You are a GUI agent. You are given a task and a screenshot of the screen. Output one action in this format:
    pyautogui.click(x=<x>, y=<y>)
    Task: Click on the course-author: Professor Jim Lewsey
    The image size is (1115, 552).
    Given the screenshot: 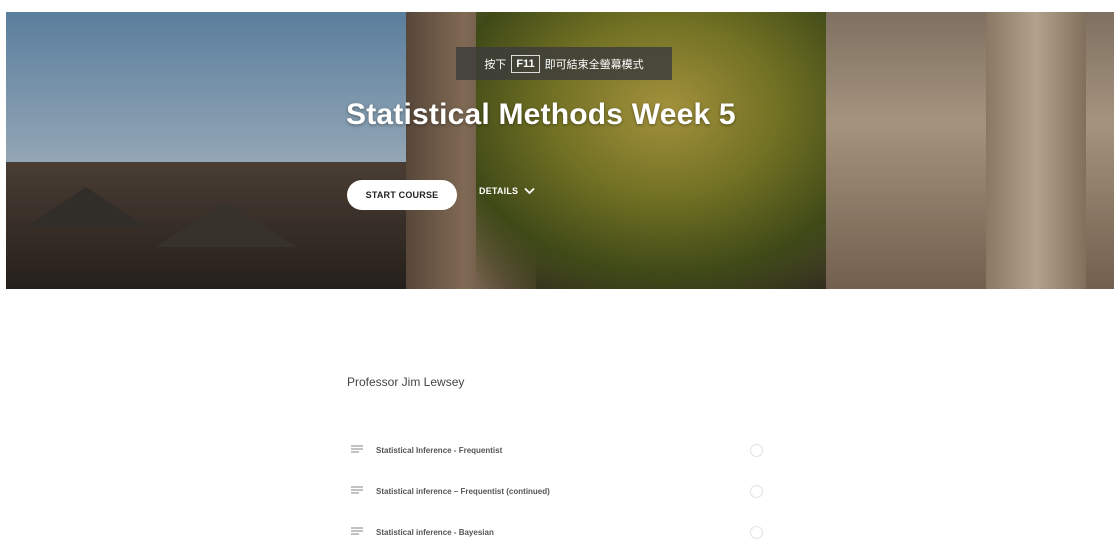 What is the action you would take?
    pyautogui.click(x=406, y=382)
    